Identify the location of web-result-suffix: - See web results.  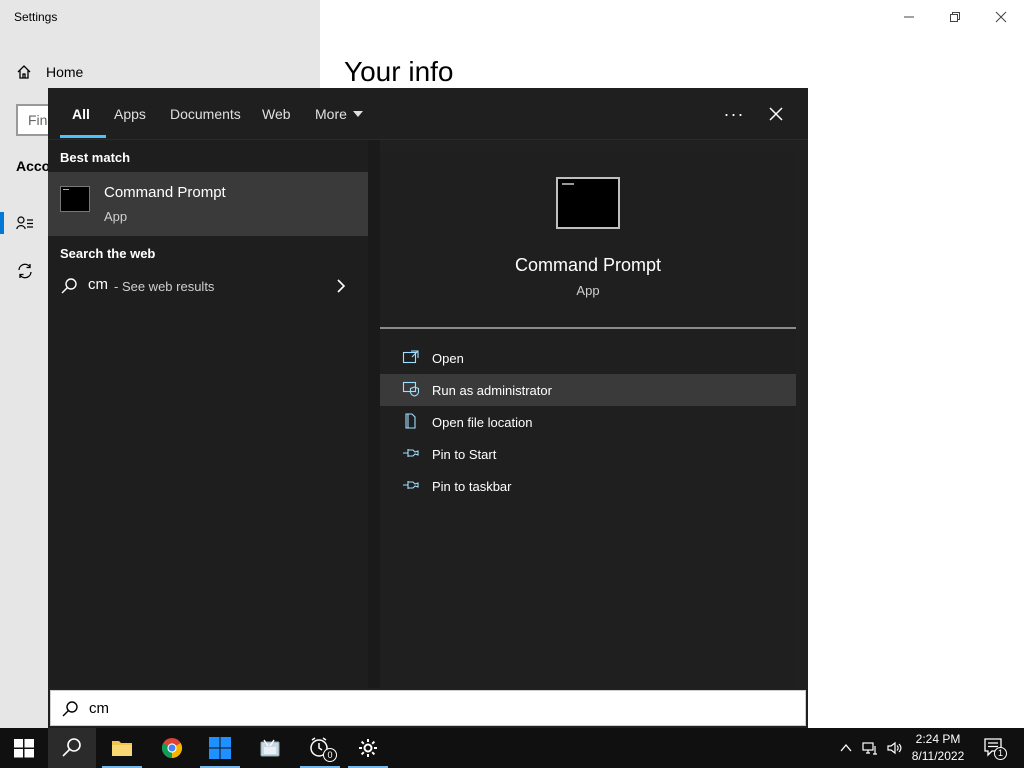
(164, 286).